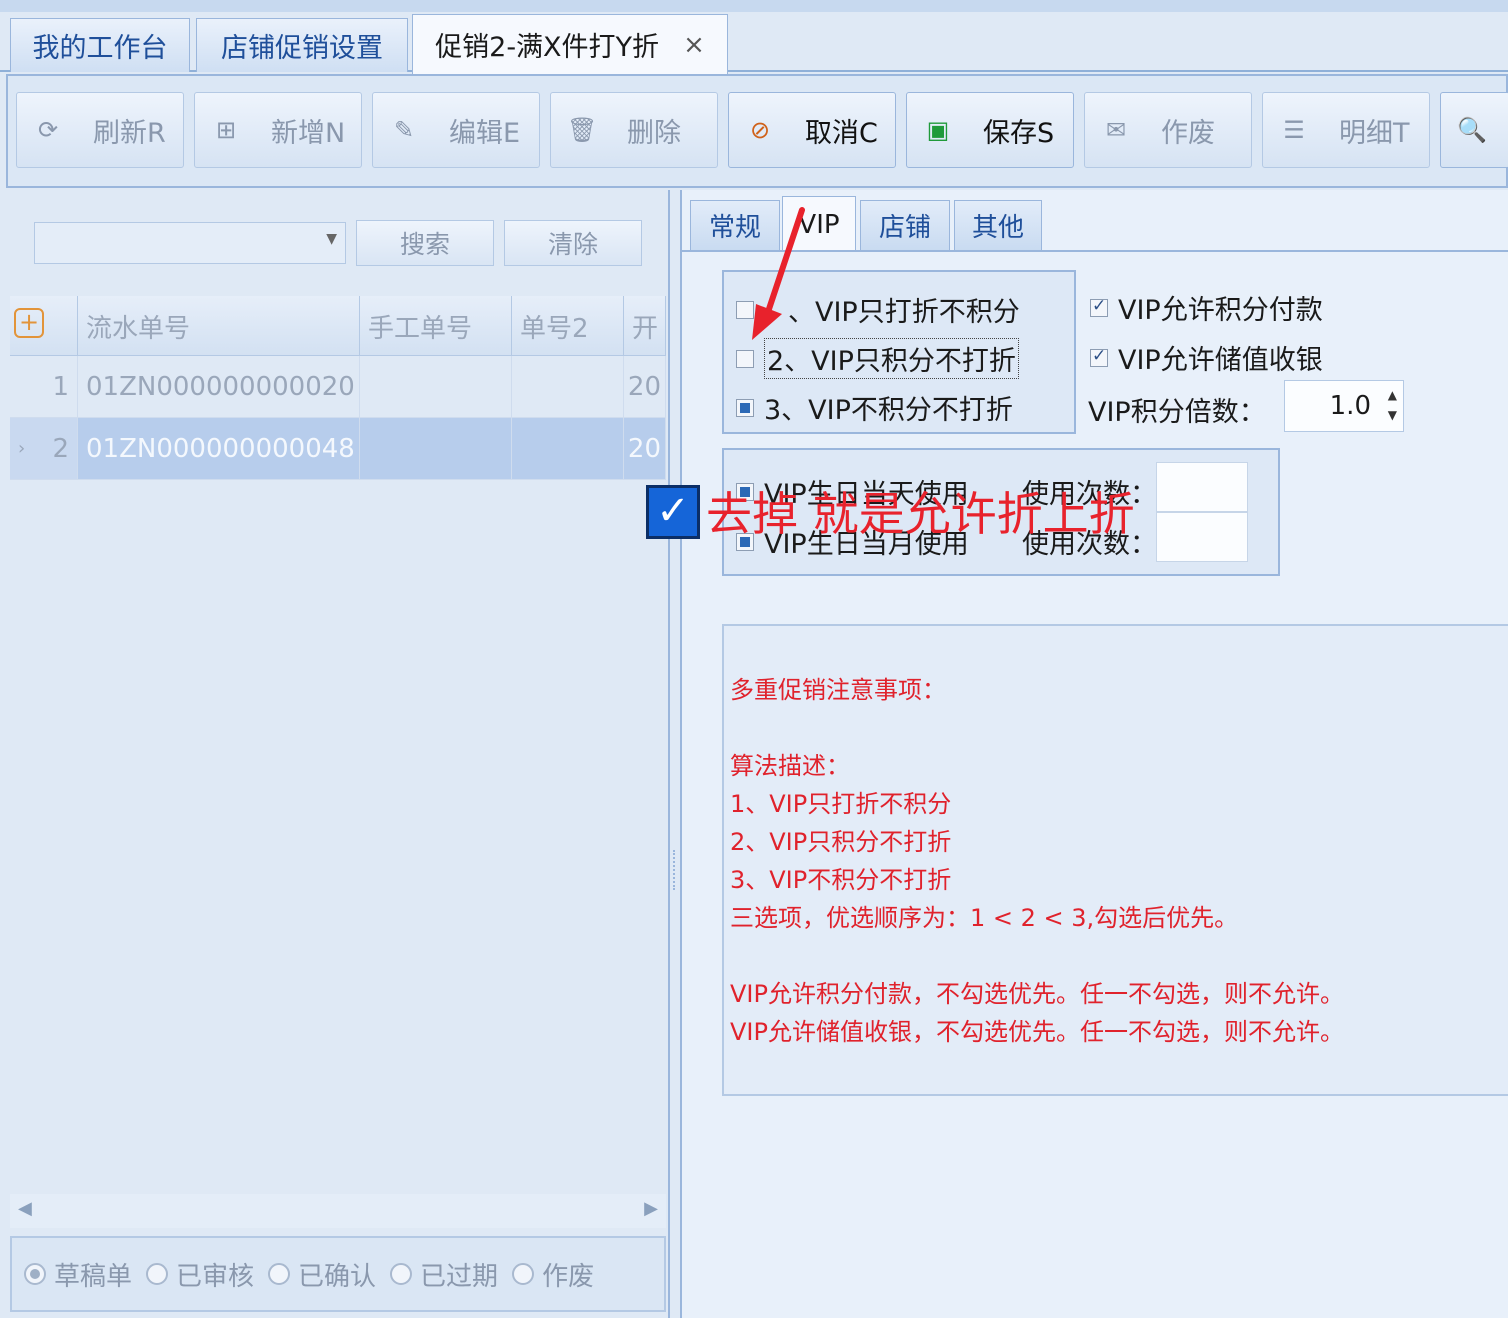 This screenshot has width=1508, height=1318. I want to click on refresh-button: ⟳ 刷新R, so click(100, 130).